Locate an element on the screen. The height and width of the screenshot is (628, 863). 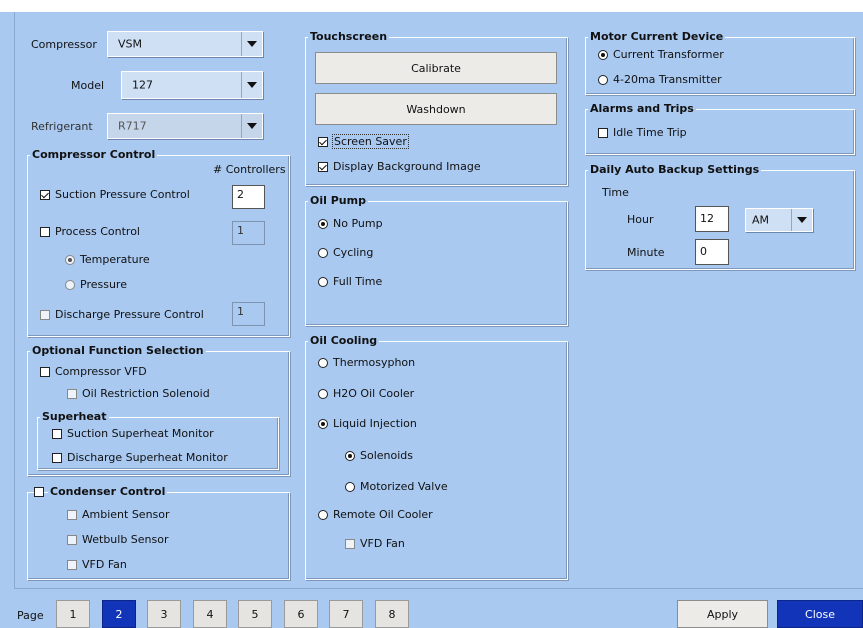
close-button: Close is located at coordinates (820, 614).